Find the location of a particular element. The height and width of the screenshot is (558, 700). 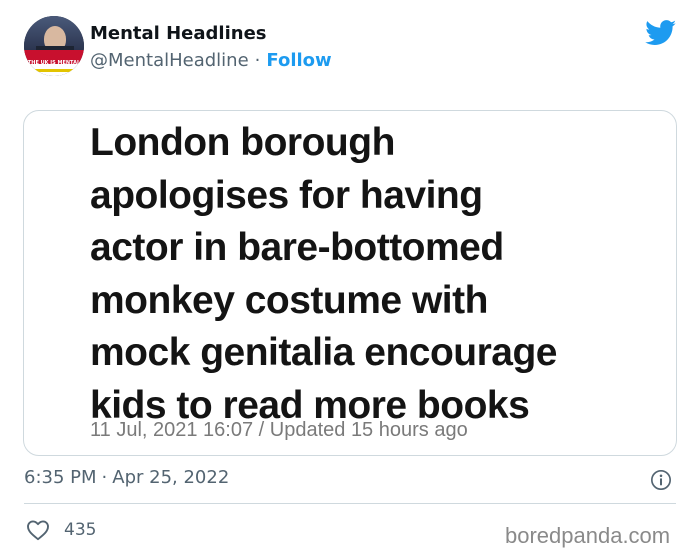

headline-line: apologises for having is located at coordinates (286, 195).